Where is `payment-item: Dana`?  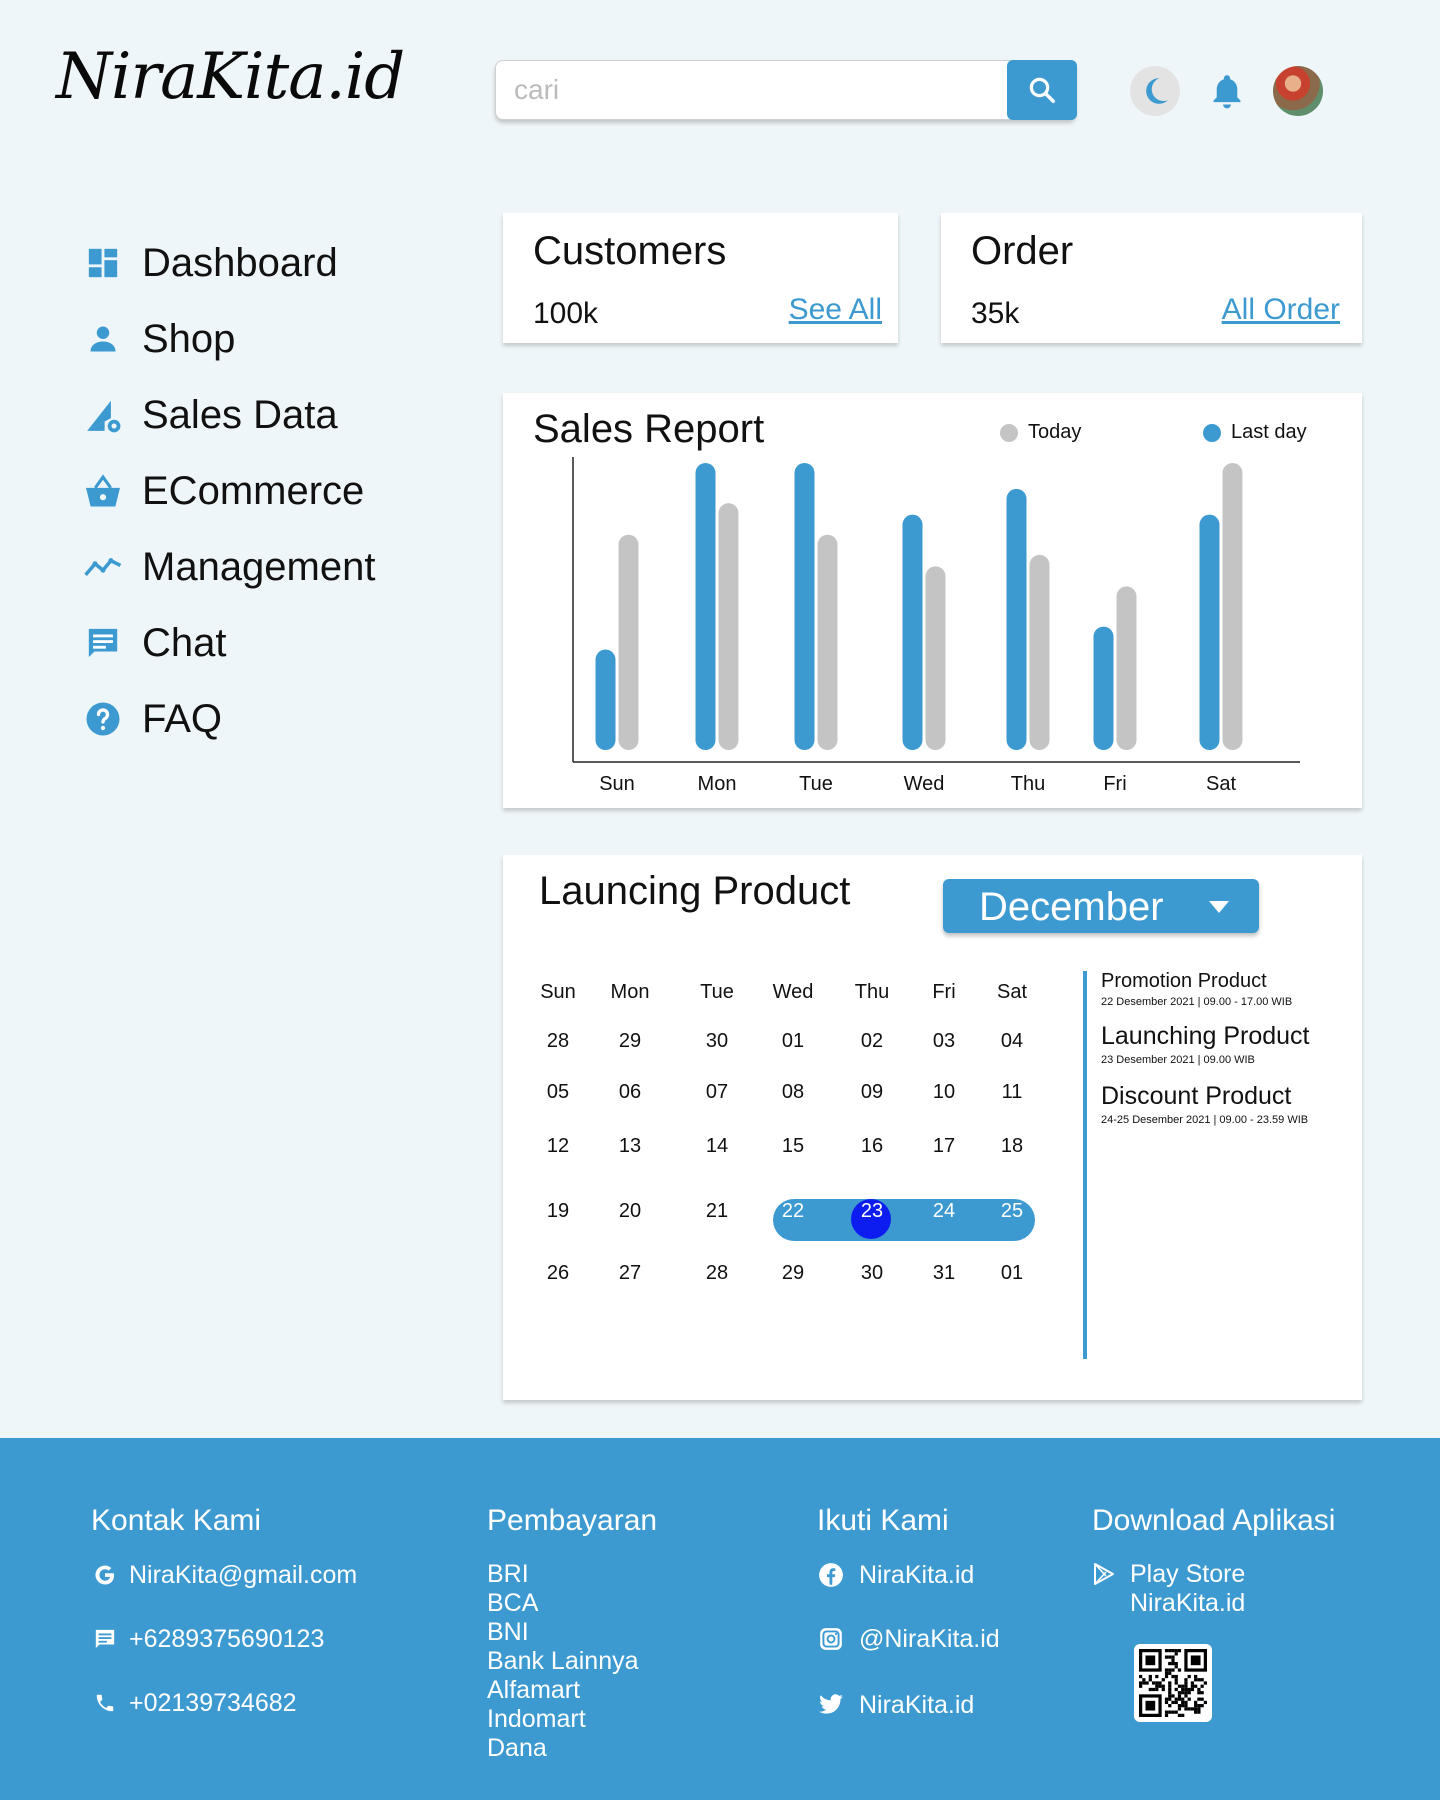
payment-item: Dana is located at coordinates (572, 1748).